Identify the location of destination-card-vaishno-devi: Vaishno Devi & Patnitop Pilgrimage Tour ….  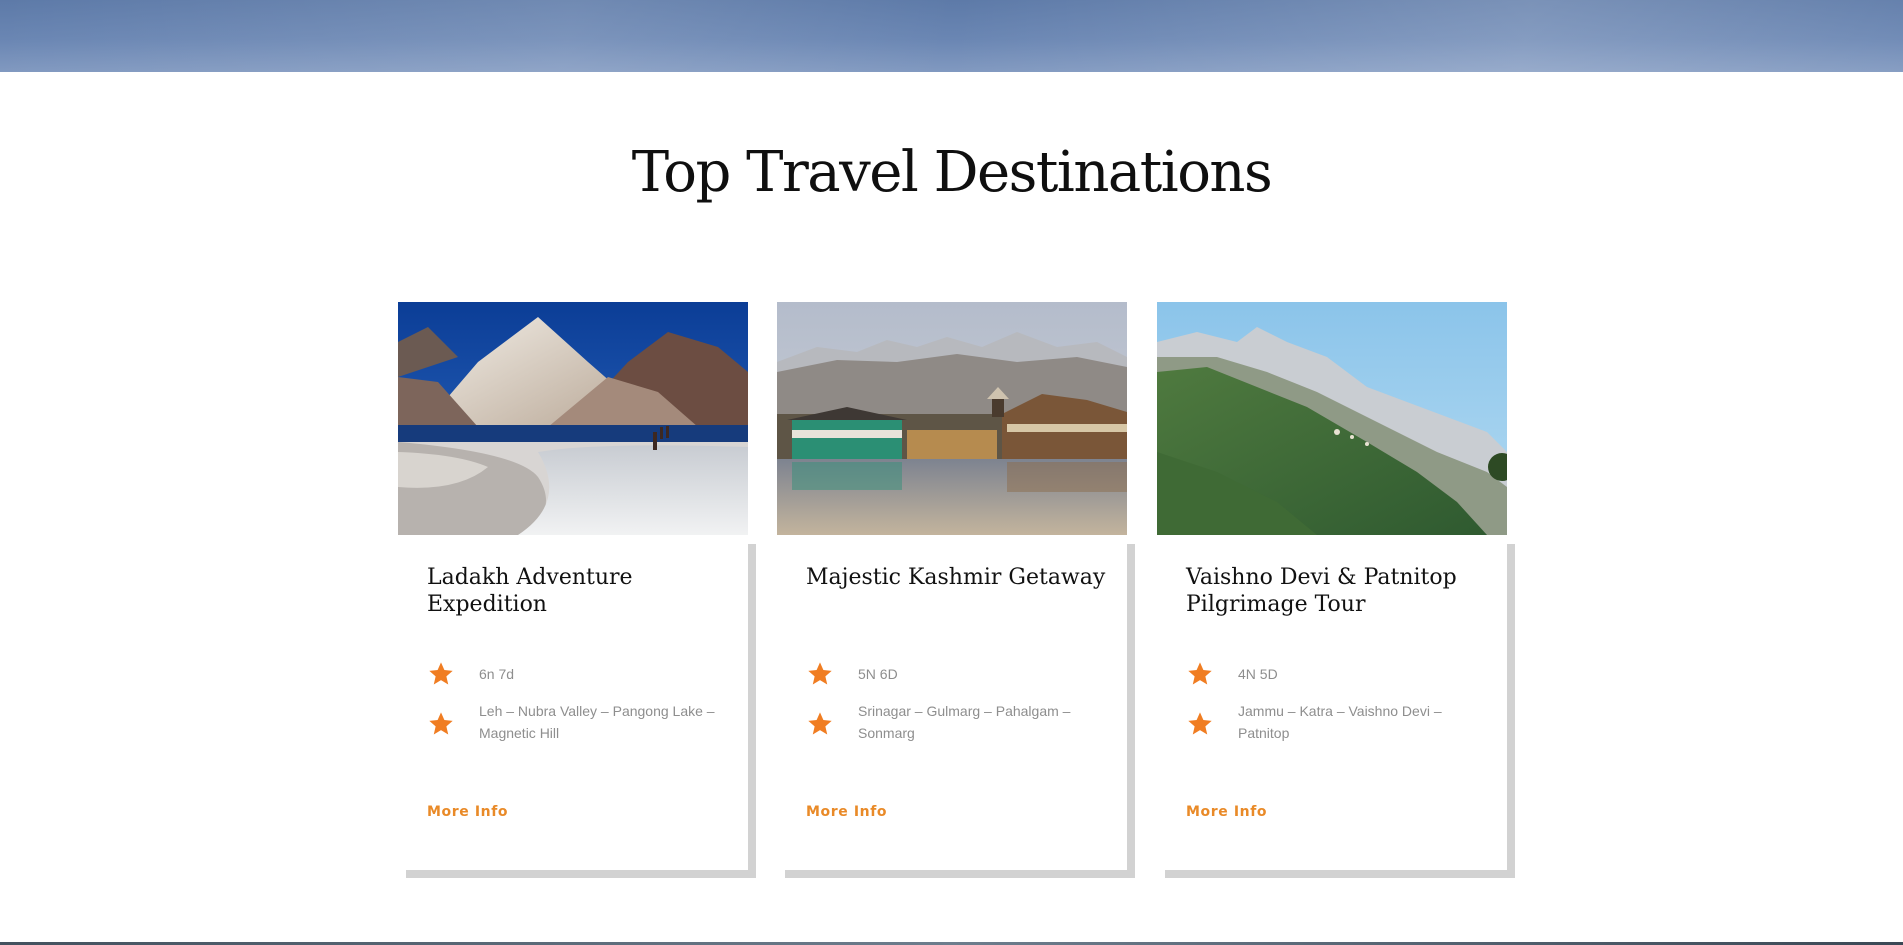
(1336, 590).